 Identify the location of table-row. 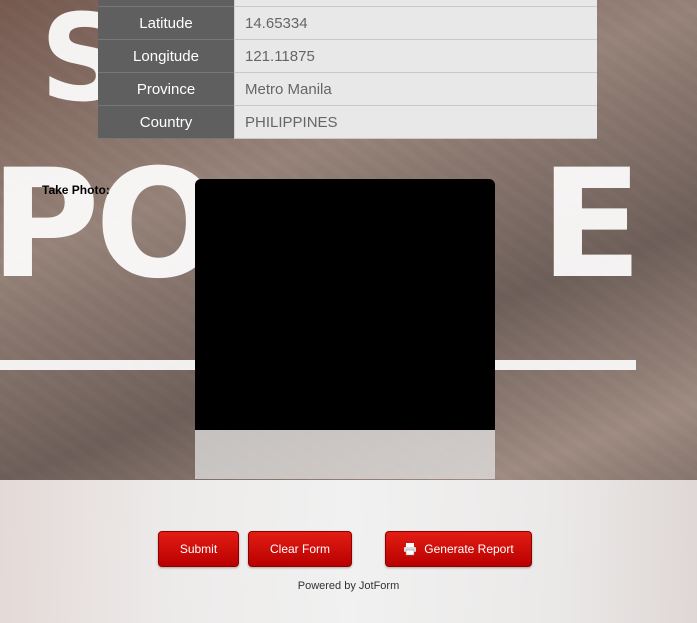
(347, 3).